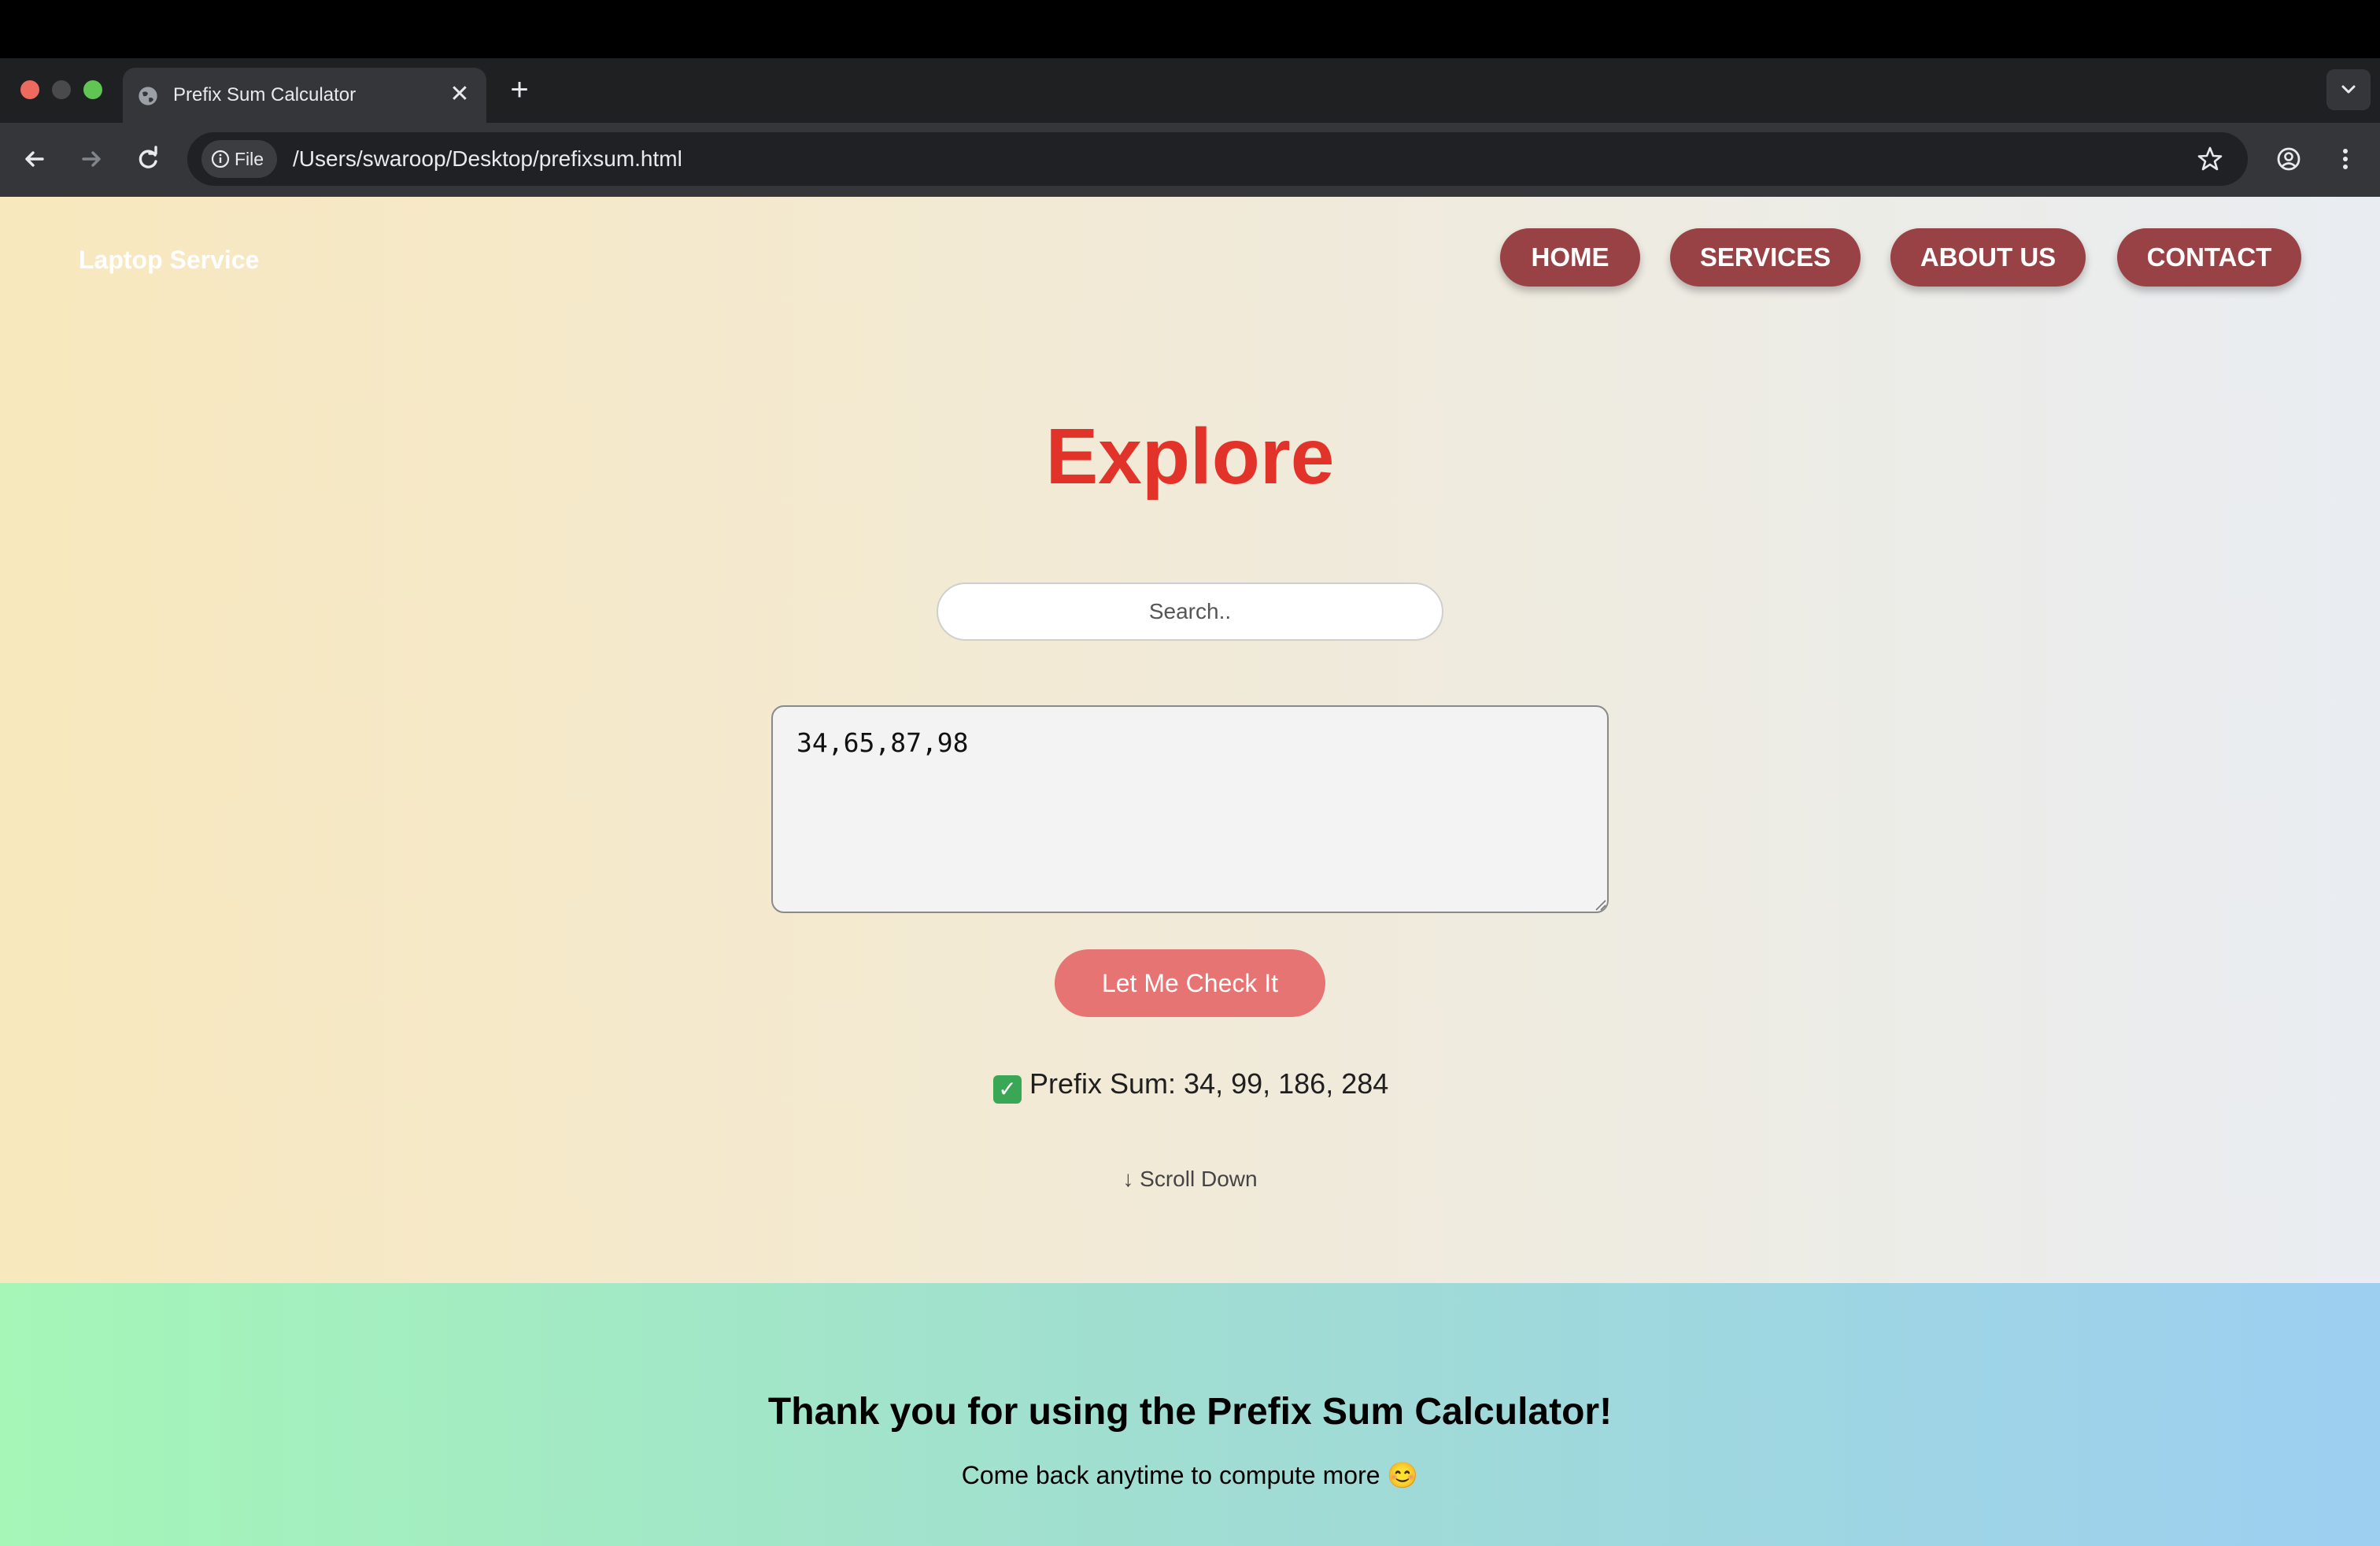 This screenshot has width=2380, height=1546. I want to click on nav-home: HOME, so click(1570, 258).